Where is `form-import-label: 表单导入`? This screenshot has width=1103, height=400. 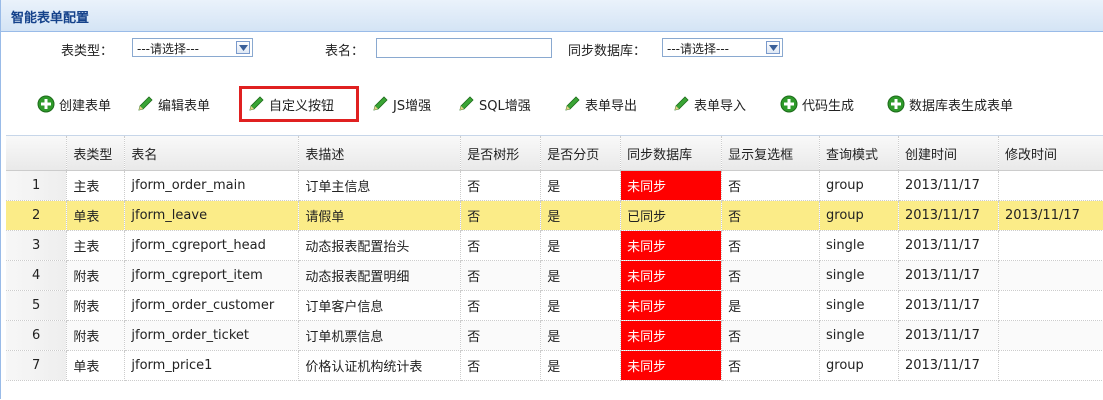 form-import-label: 表单导入 is located at coordinates (720, 106).